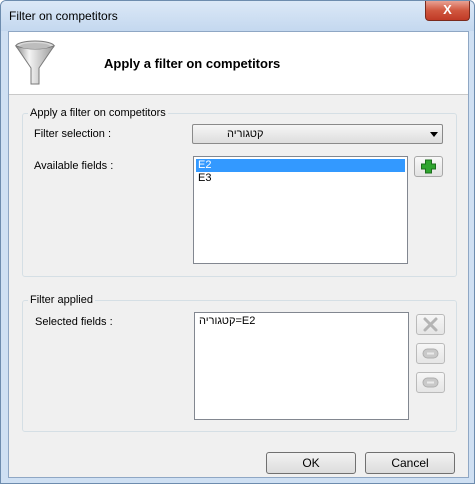 The width and height of the screenshot is (475, 484). Describe the element at coordinates (192, 63) in the screenshot. I see `header-title: Apply a filter on competitors` at that location.